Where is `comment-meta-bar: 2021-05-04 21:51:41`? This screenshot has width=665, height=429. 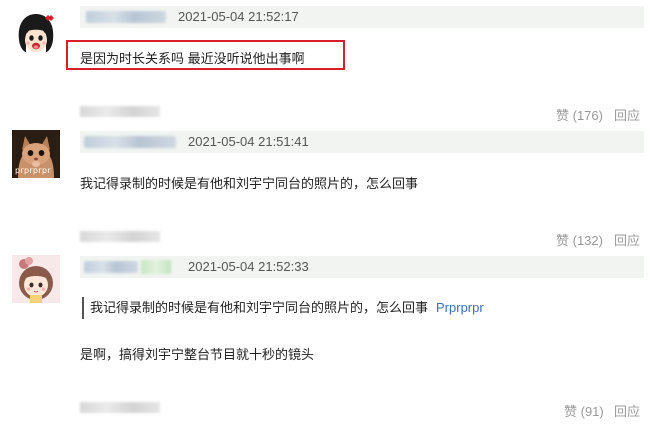 comment-meta-bar: 2021-05-04 21:51:41 is located at coordinates (362, 142).